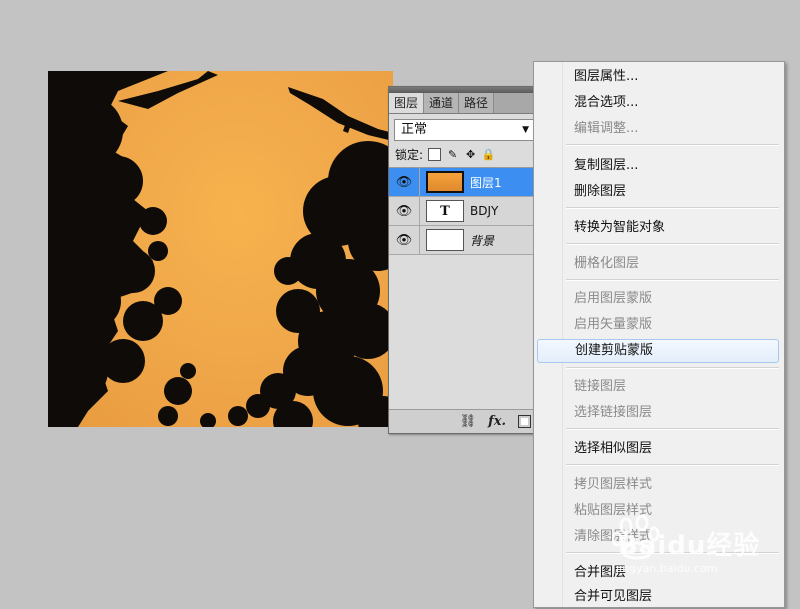  I want to click on blend-mode-select: 正常 ▼, so click(464, 130).